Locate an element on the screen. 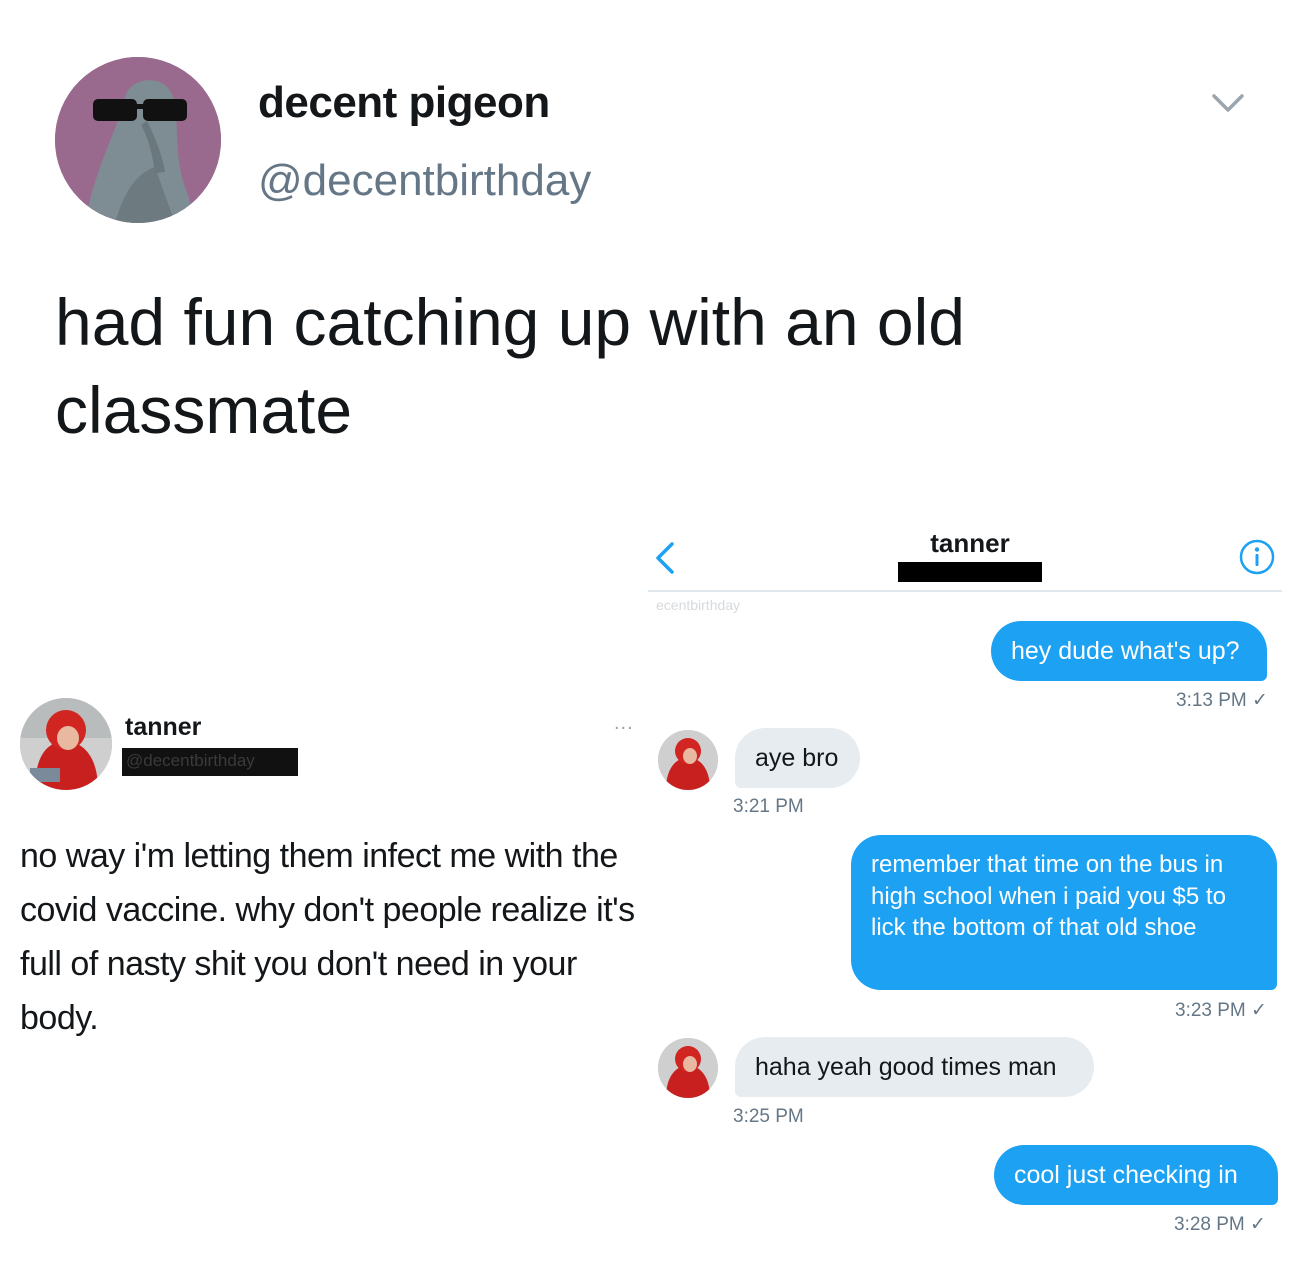 The width and height of the screenshot is (1300, 1274). display-name: decent pigeon is located at coordinates (404, 103).